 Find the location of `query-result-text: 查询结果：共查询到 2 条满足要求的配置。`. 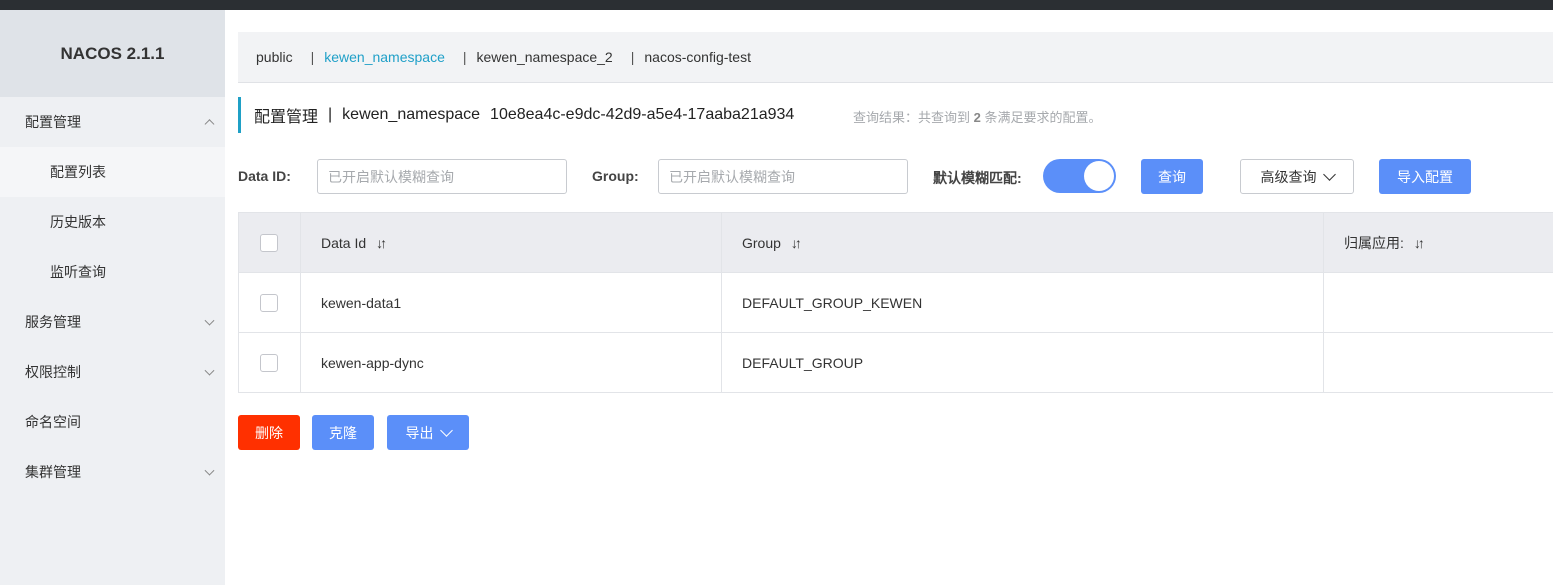

query-result-text: 查询结果：共查询到 2 条满足要求的配置。 is located at coordinates (977, 116).